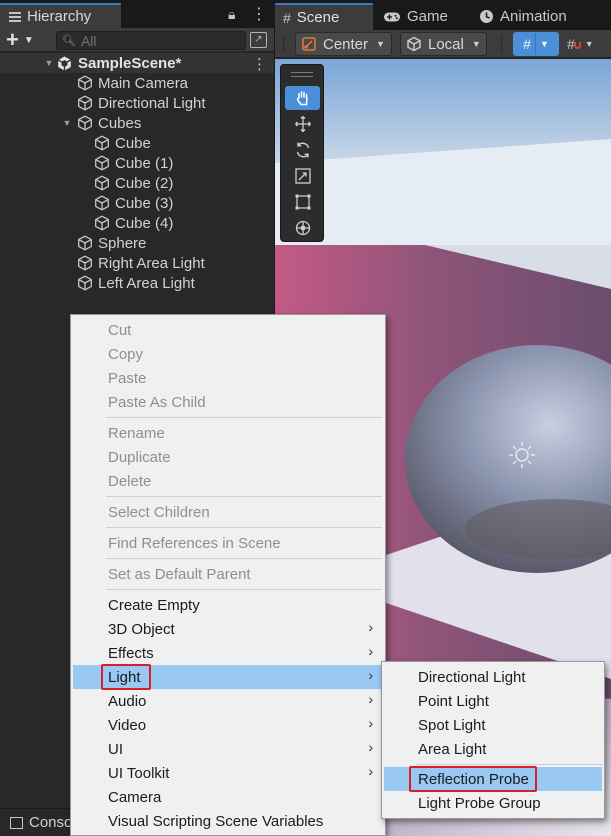  Describe the element at coordinates (216, 821) in the screenshot. I see `menu-item-label: Visual Scripting Scene Variables` at that location.